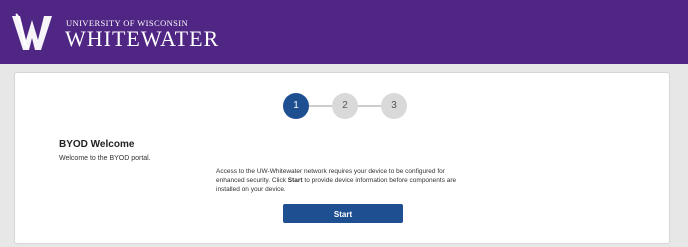 Image resolution: width=688 pixels, height=247 pixels. I want to click on info-text-bold: Start, so click(295, 180).